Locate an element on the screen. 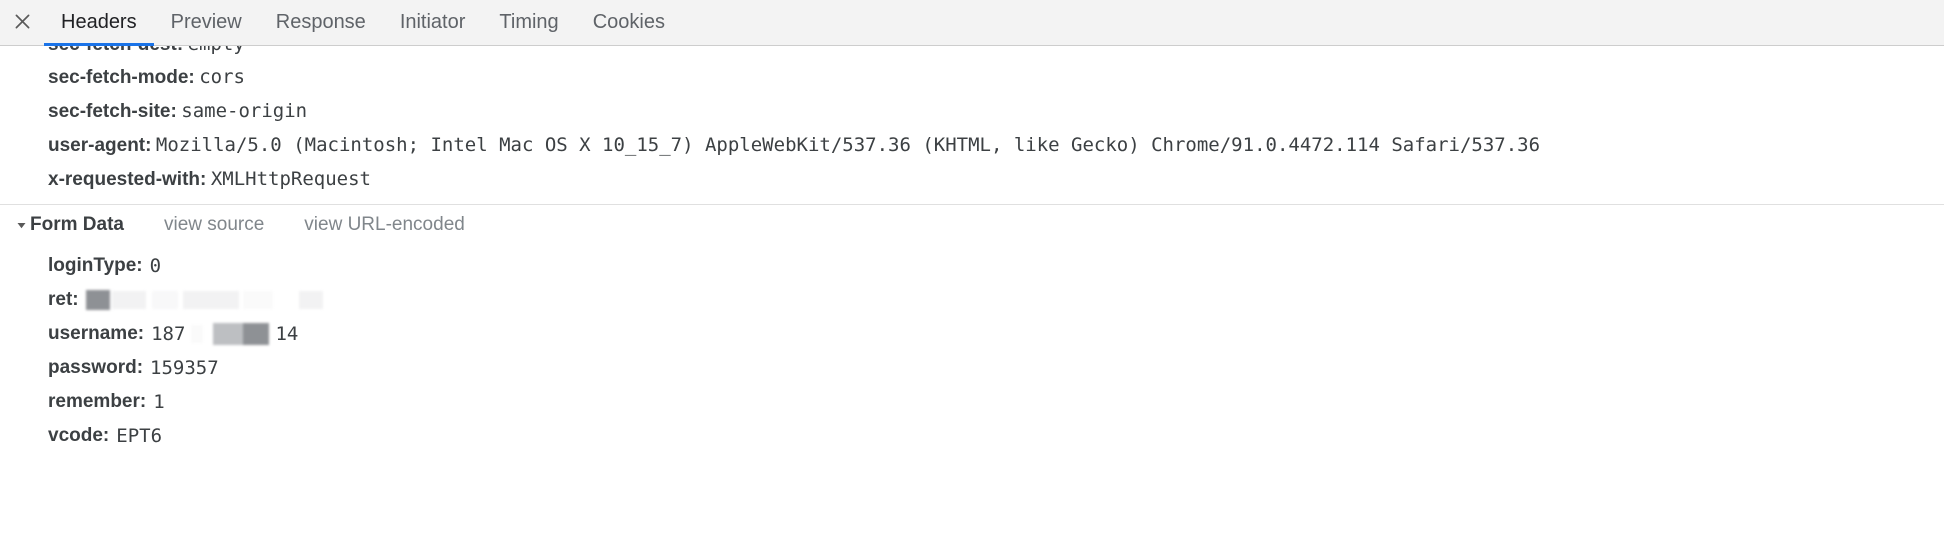 This screenshot has width=1944, height=560. tab-timing-label: Timing is located at coordinates (529, 22).